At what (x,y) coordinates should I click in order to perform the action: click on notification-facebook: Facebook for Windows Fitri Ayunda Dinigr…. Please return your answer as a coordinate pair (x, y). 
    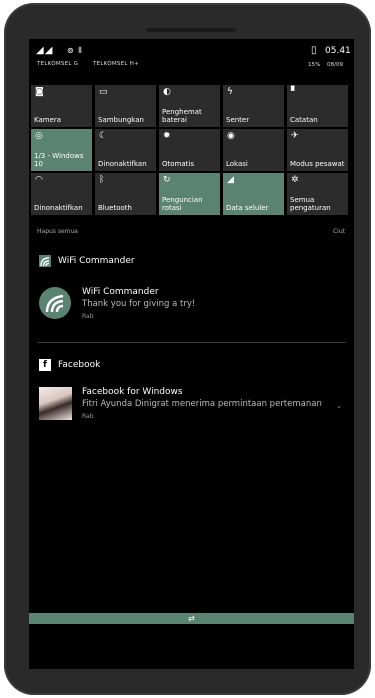
    Looking at the image, I should click on (191, 405).